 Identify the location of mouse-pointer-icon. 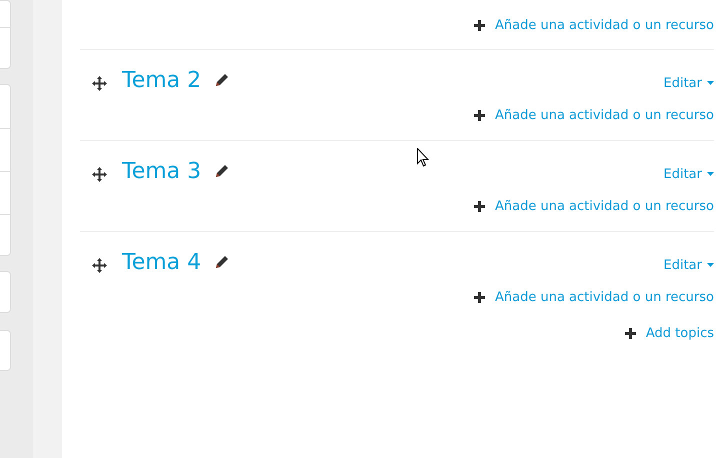
(423, 157).